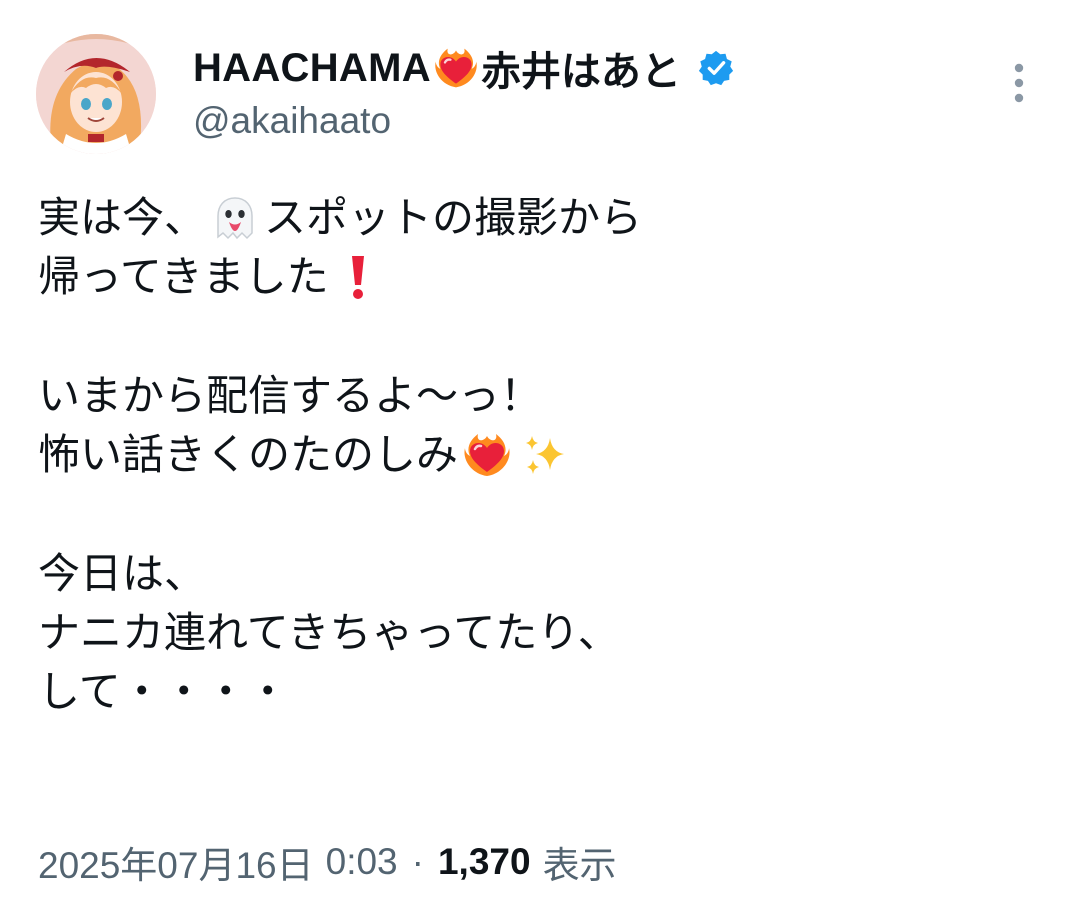 The height and width of the screenshot is (919, 1080). I want to click on tweet-line: 実は今、 スポットの撮影から, so click(538, 217).